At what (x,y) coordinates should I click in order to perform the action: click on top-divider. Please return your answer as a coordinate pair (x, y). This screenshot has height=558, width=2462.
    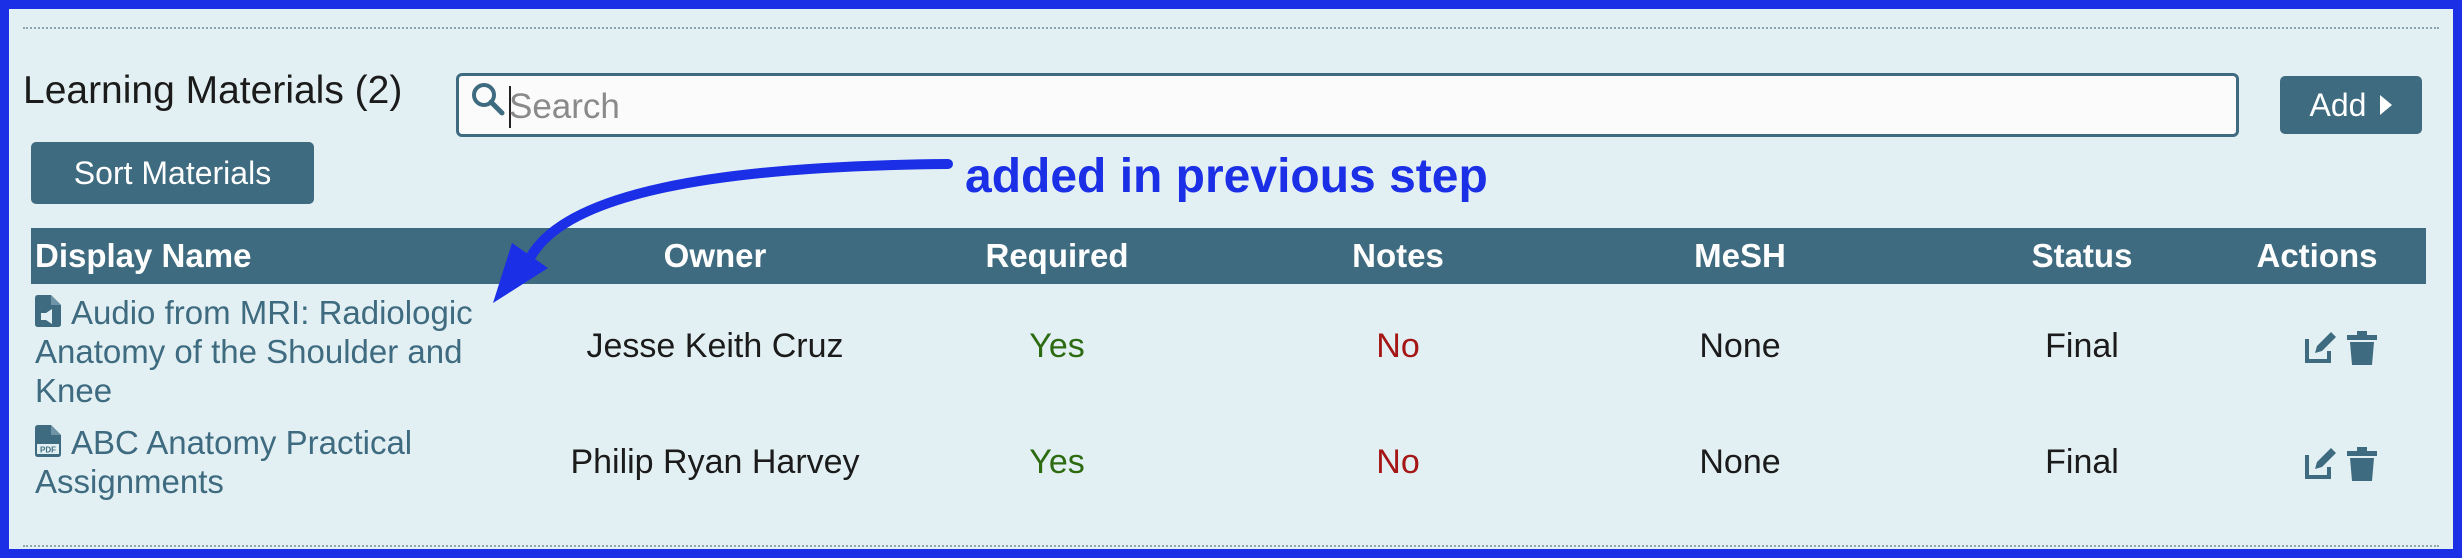
    Looking at the image, I should click on (1231, 28).